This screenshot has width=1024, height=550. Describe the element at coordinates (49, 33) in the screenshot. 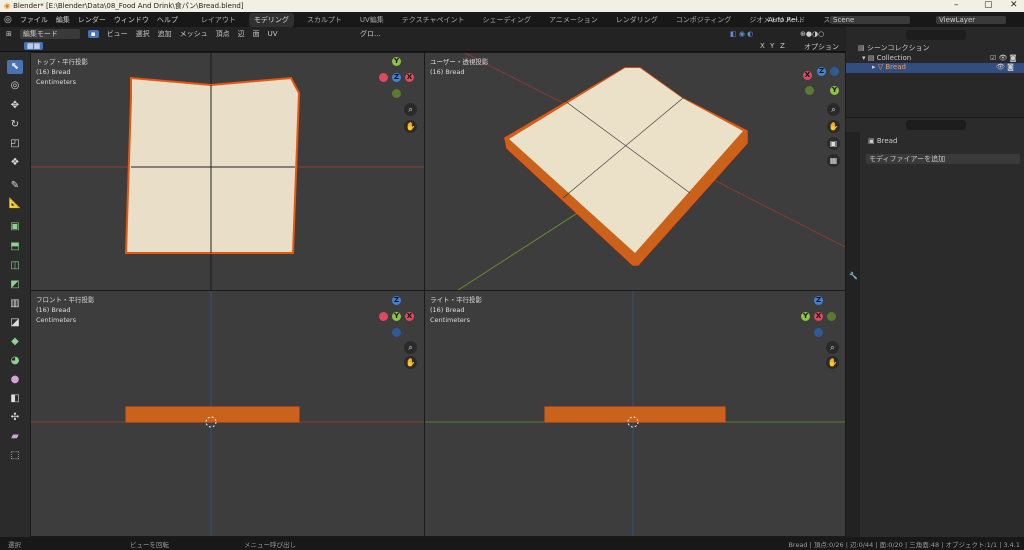

I see `mode-selector: 編集モード` at that location.